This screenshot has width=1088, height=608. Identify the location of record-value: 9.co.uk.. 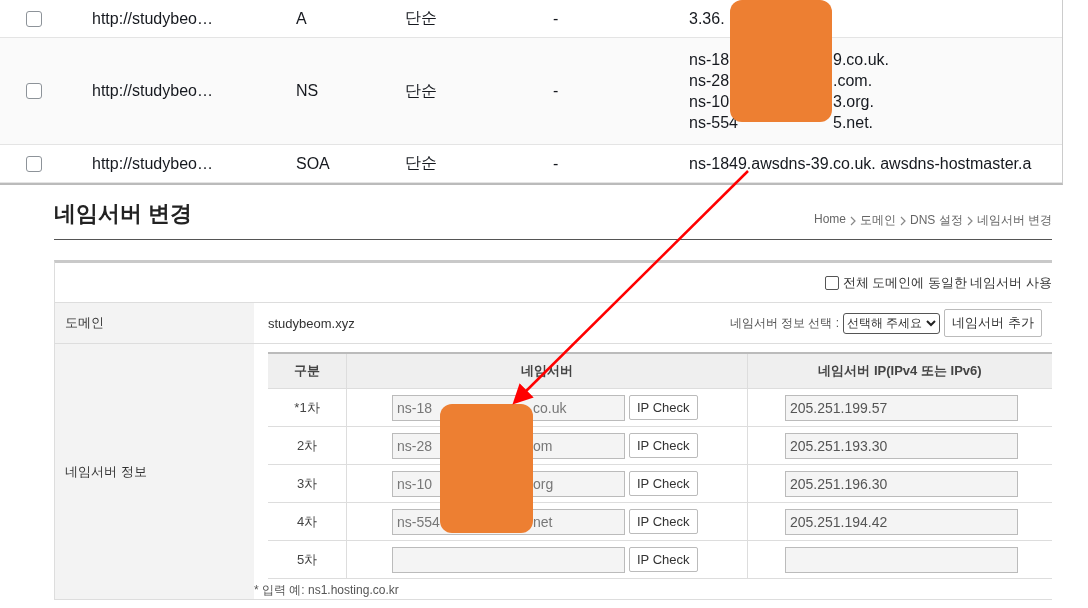
(862, 59).